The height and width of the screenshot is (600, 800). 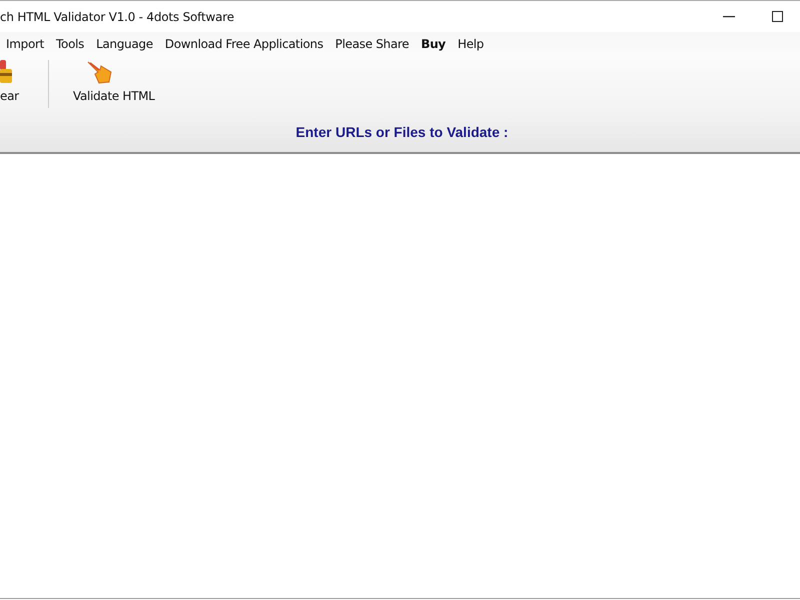 What do you see at coordinates (729, 17) in the screenshot?
I see `minimize-icon` at bounding box center [729, 17].